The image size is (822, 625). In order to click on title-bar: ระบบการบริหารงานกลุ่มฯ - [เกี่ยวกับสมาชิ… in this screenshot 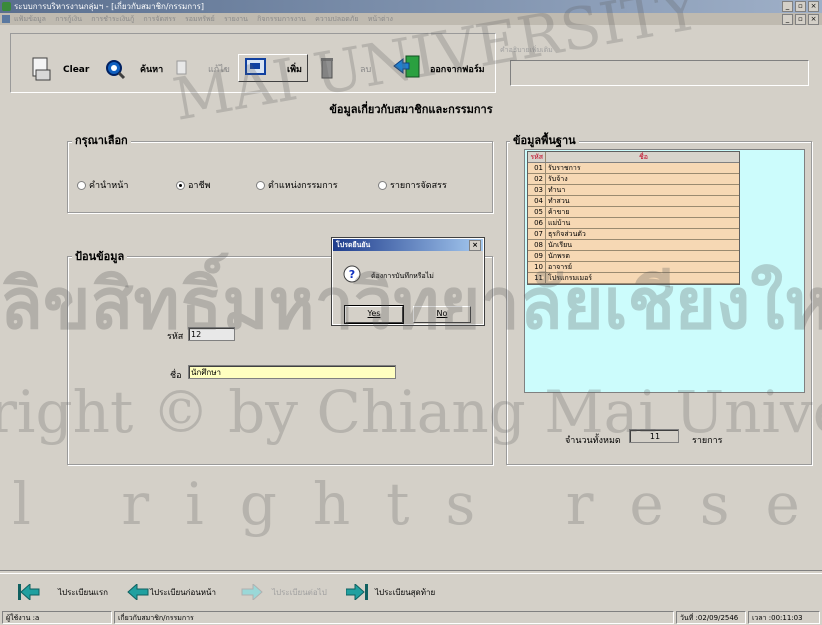, I will do `click(411, 6)`.